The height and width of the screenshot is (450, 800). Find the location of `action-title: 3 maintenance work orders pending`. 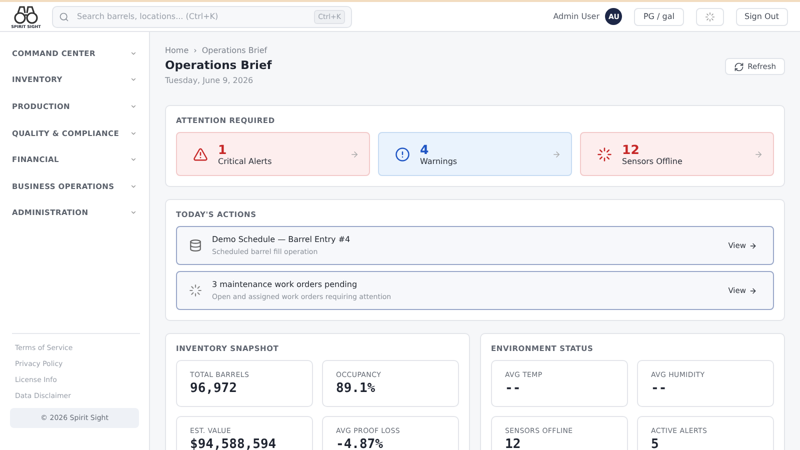

action-title: 3 maintenance work orders pending is located at coordinates (285, 284).